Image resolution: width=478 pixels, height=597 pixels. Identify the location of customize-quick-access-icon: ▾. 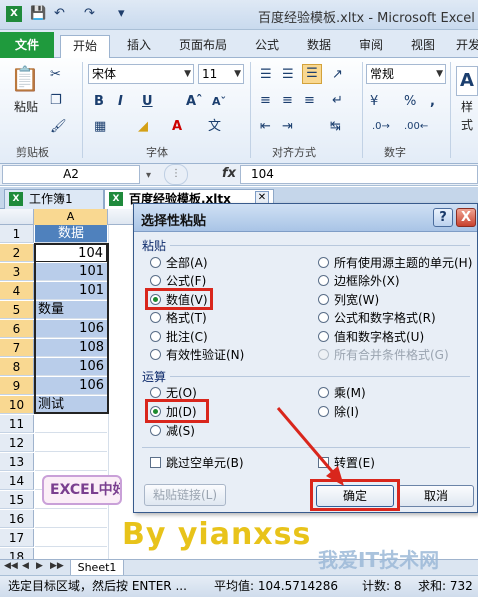
(121, 13).